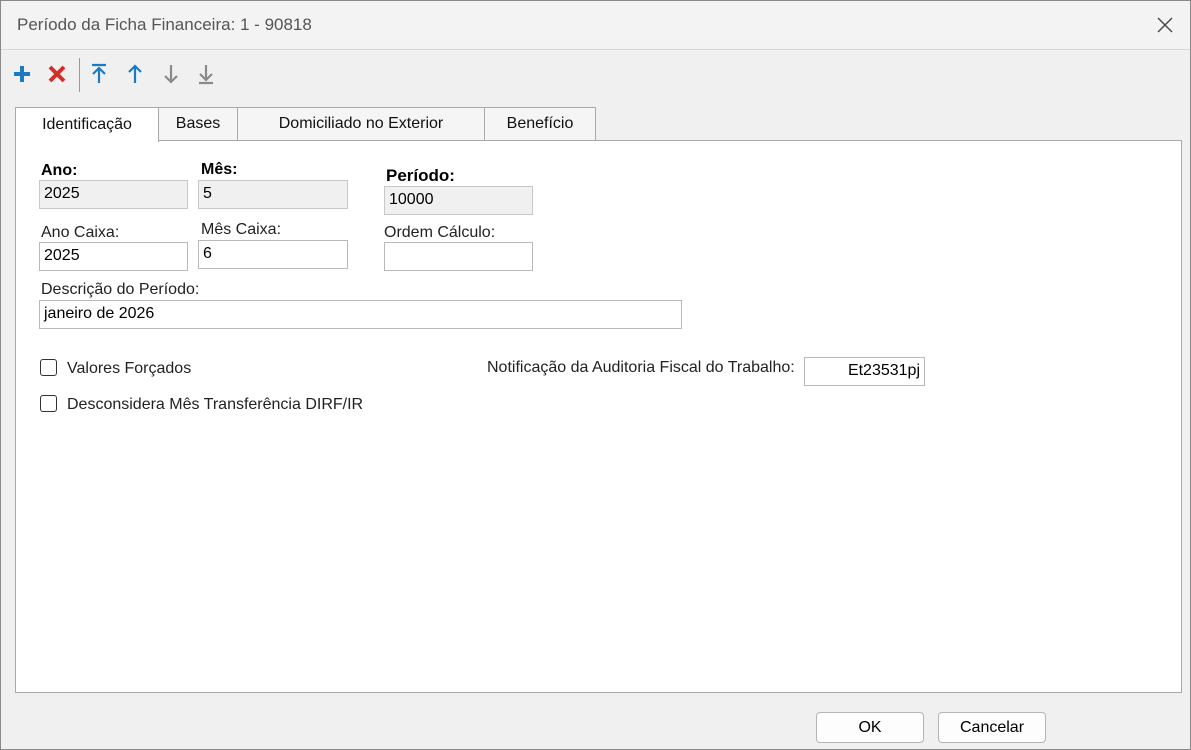 Image resolution: width=1191 pixels, height=750 pixels. I want to click on cancel-button: Cancelar, so click(992, 727).